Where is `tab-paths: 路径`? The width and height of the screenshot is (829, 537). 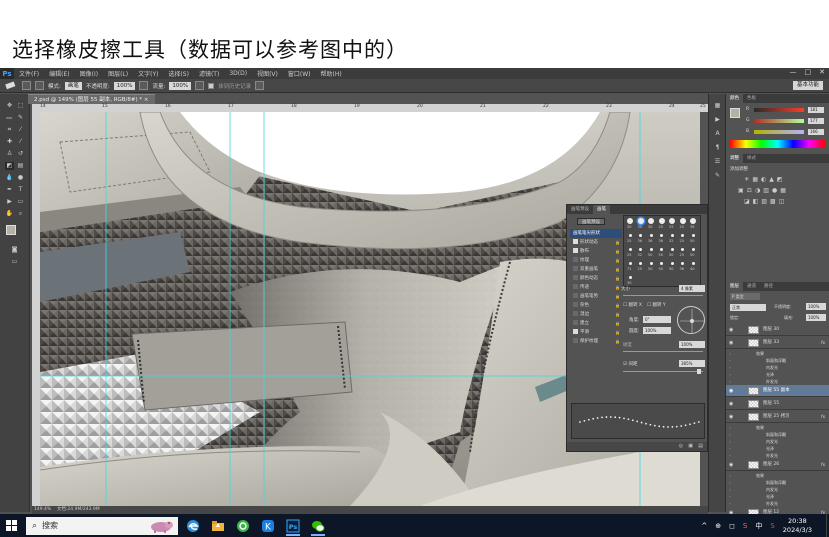 tab-paths: 路径 is located at coordinates (768, 286).